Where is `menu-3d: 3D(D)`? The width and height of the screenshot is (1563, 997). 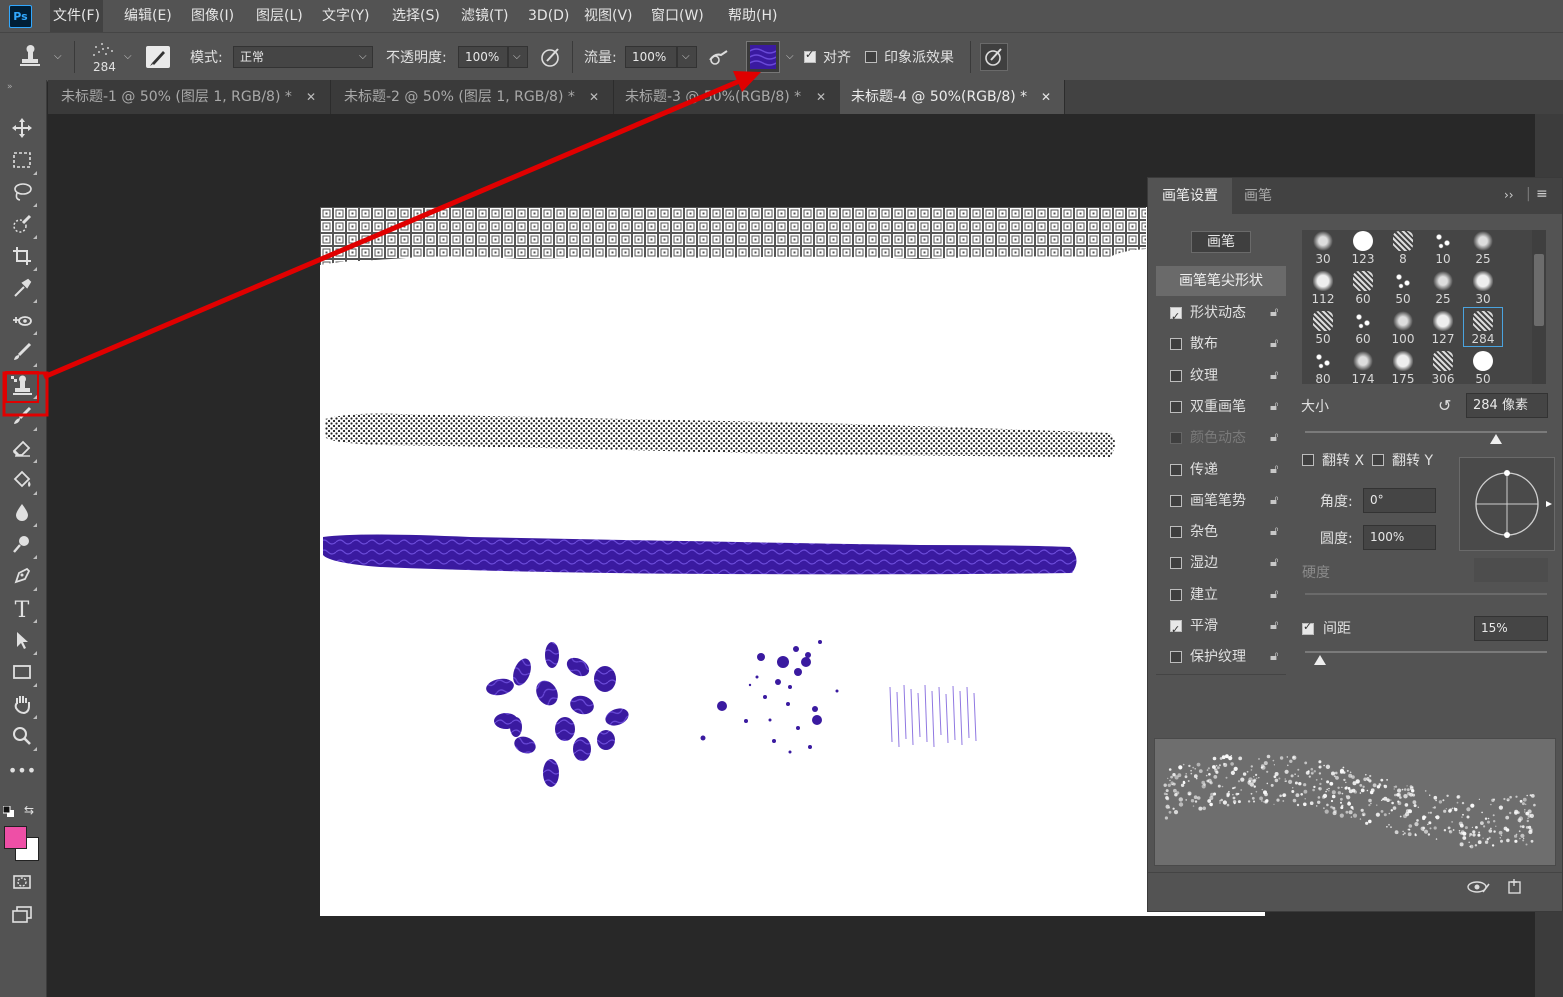 menu-3d: 3D(D) is located at coordinates (548, 16).